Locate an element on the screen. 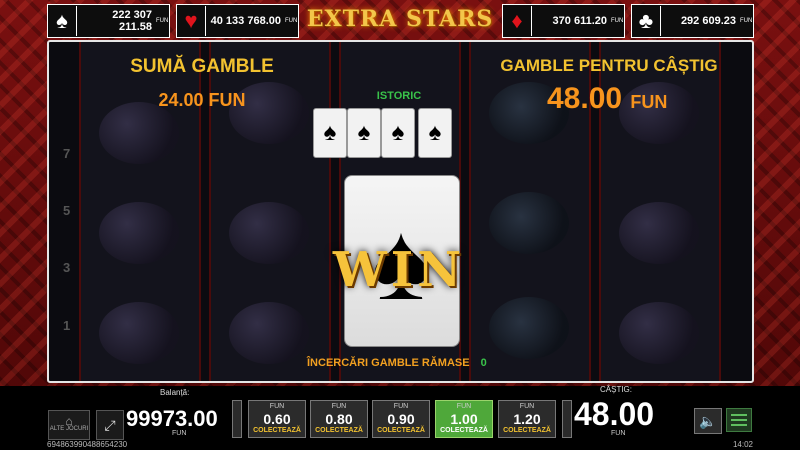 The width and height of the screenshot is (800, 450). other-games-label: ALTE JOCURI is located at coordinates (69, 429).